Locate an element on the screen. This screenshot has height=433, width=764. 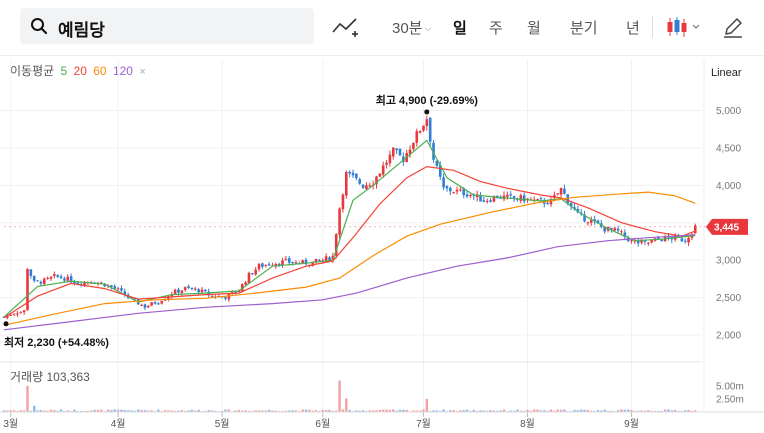
y-tick-label: 2,500 is located at coordinates (728, 298).